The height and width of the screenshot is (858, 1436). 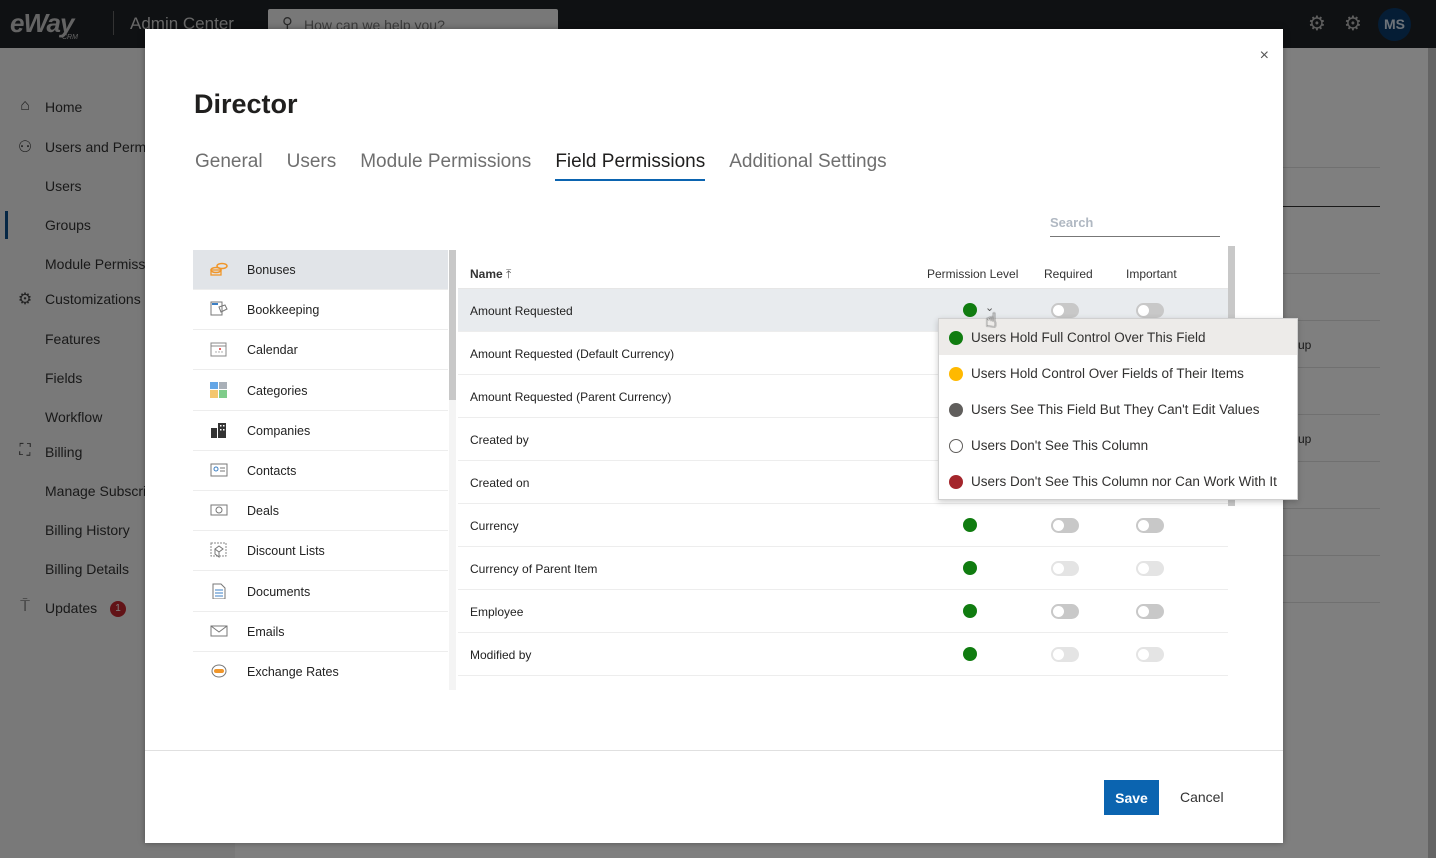 What do you see at coordinates (494, 526) in the screenshot?
I see `field-name: Currency` at bounding box center [494, 526].